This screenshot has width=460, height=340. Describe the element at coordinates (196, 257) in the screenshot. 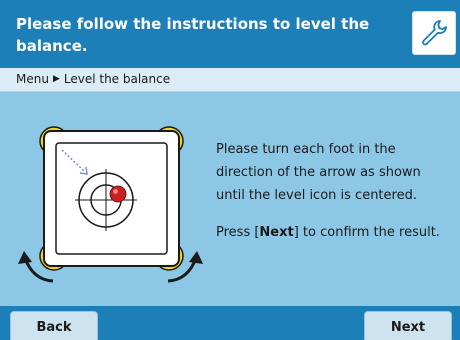

I see `rotate-arrow-right-head` at that location.